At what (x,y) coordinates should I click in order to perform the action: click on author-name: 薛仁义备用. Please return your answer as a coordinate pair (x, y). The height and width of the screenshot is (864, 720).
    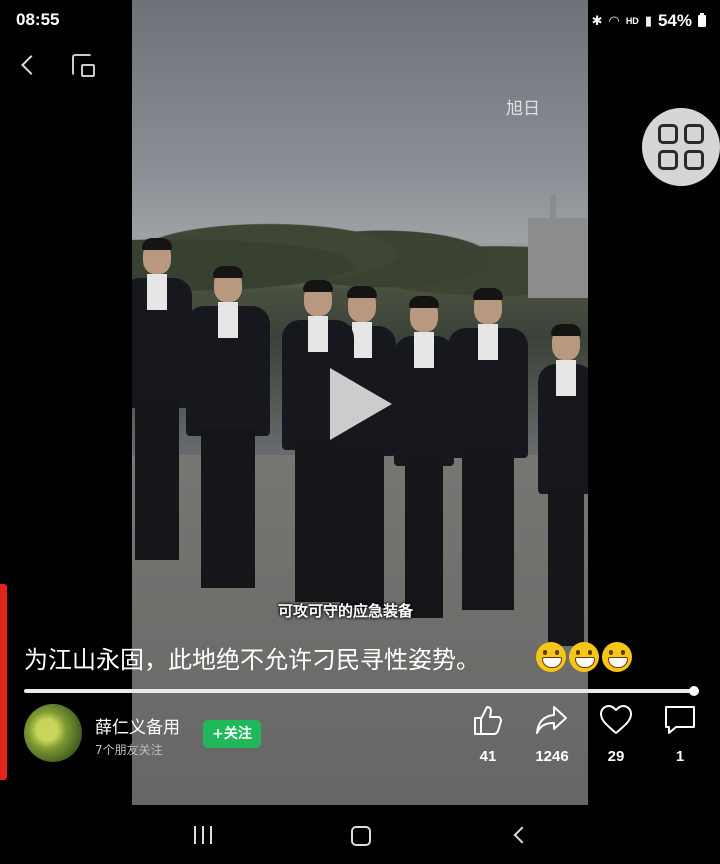
    Looking at the image, I should click on (137, 725).